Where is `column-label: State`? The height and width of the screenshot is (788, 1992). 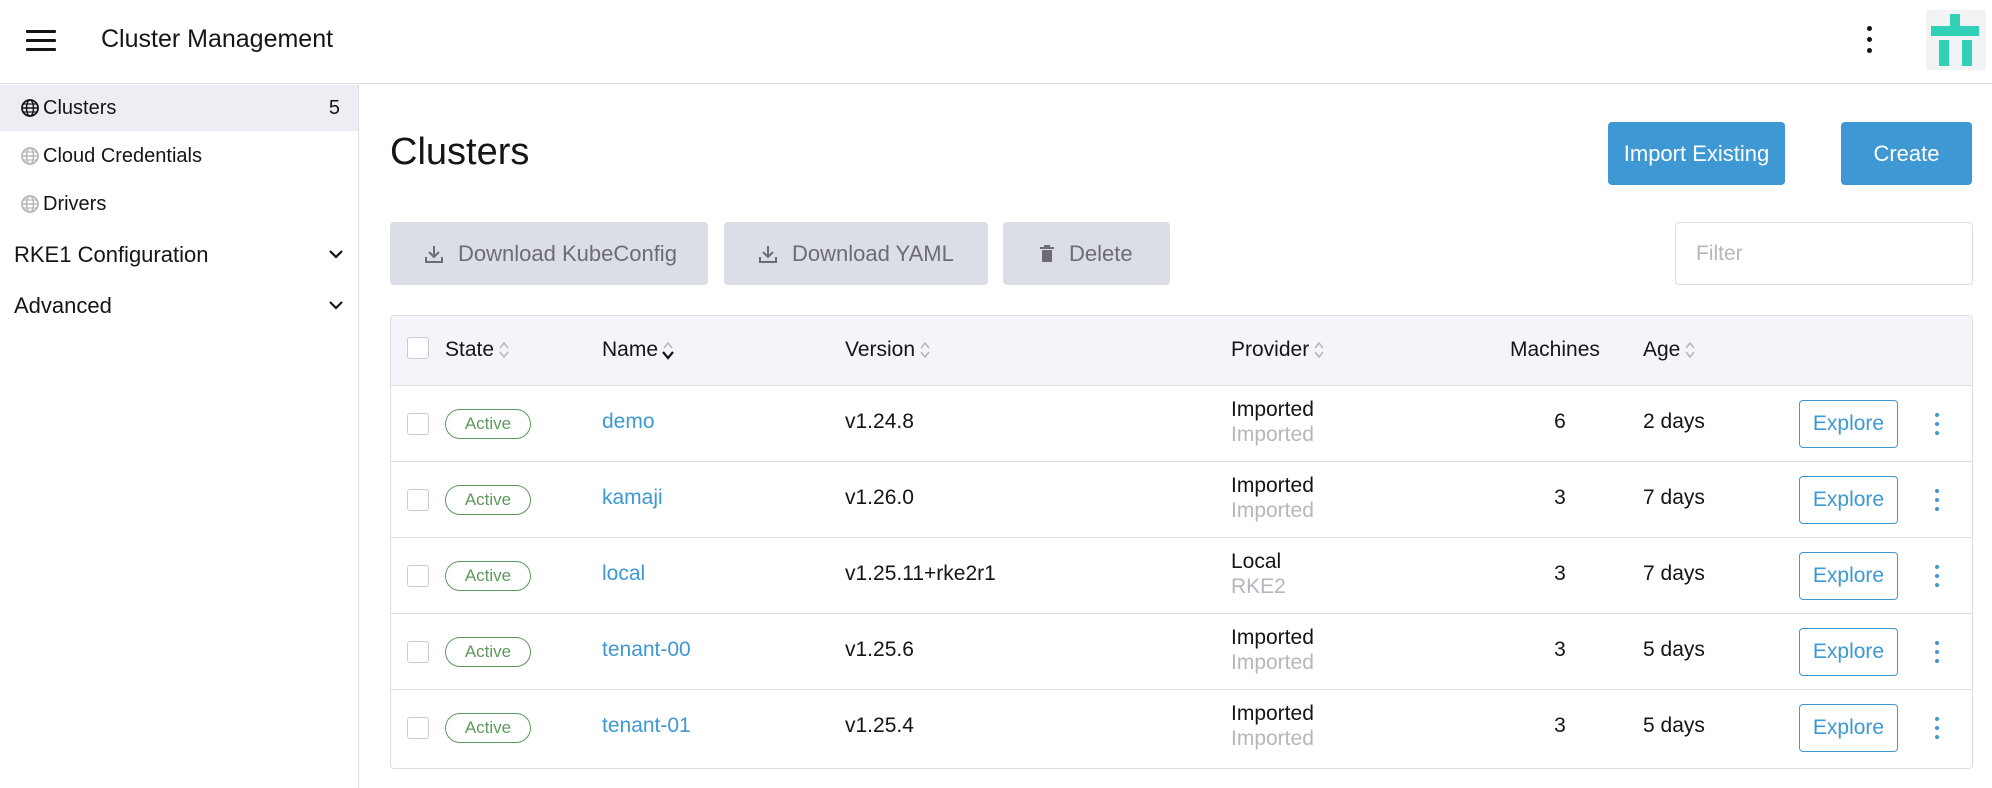
column-label: State is located at coordinates (470, 349).